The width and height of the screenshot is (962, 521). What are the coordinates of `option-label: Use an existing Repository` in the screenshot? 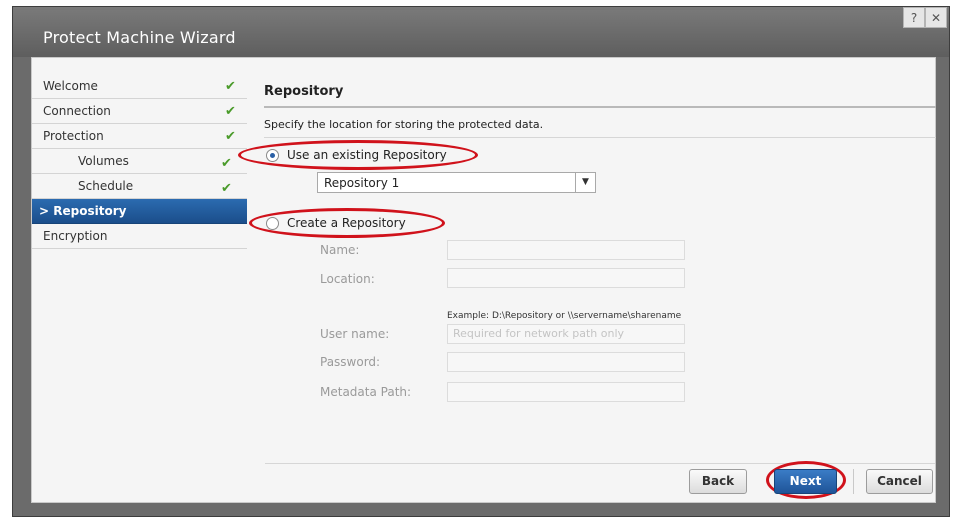 It's located at (367, 155).